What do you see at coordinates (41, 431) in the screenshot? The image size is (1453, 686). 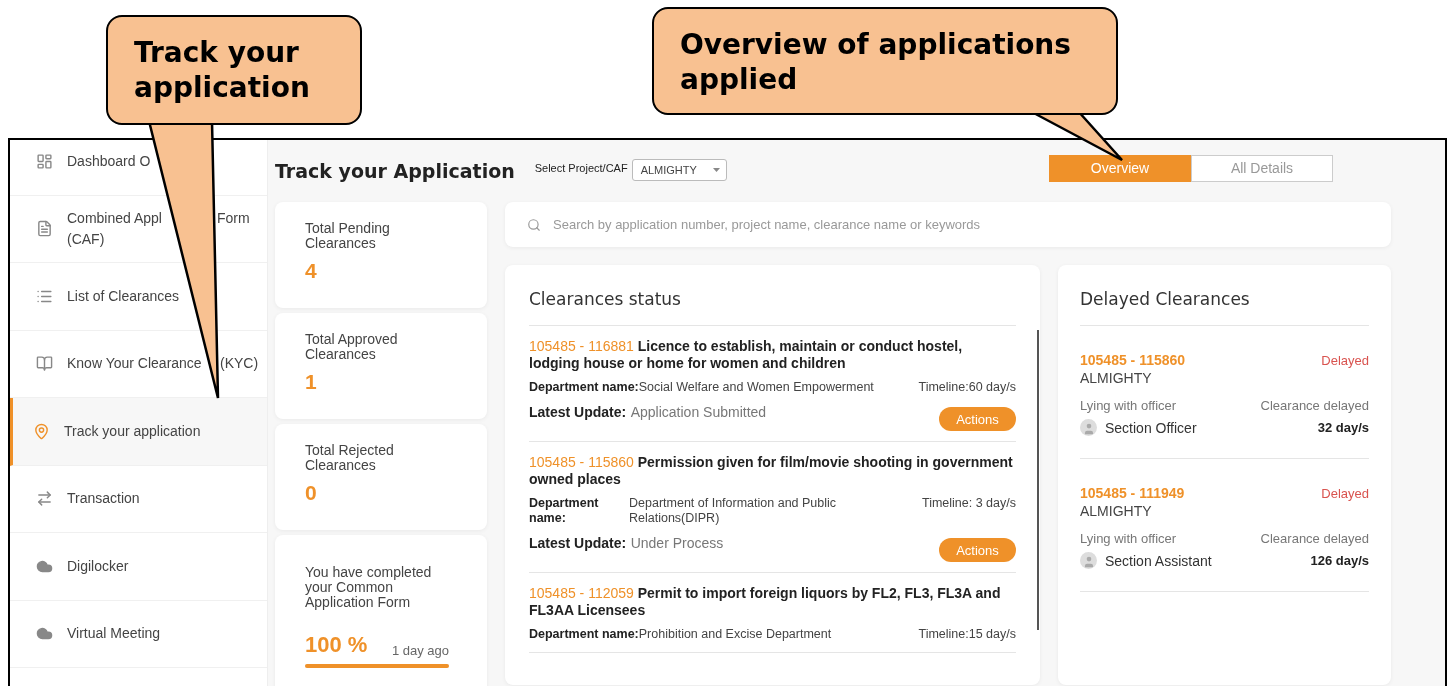 I see `location-pin-icon` at bounding box center [41, 431].